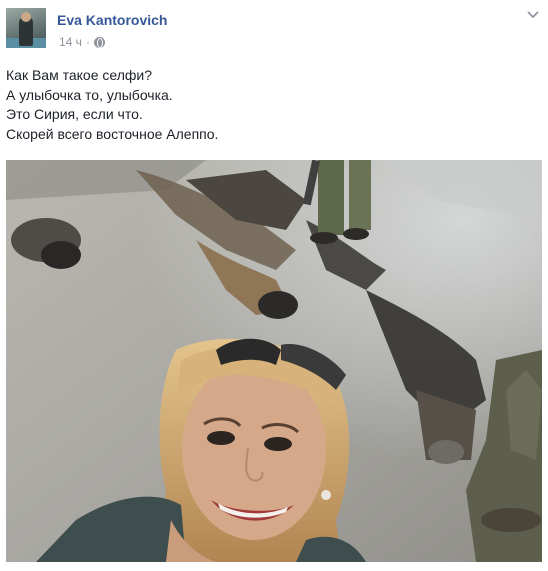  Describe the element at coordinates (70, 42) in the screenshot. I see `timestamp: 14 ч` at that location.